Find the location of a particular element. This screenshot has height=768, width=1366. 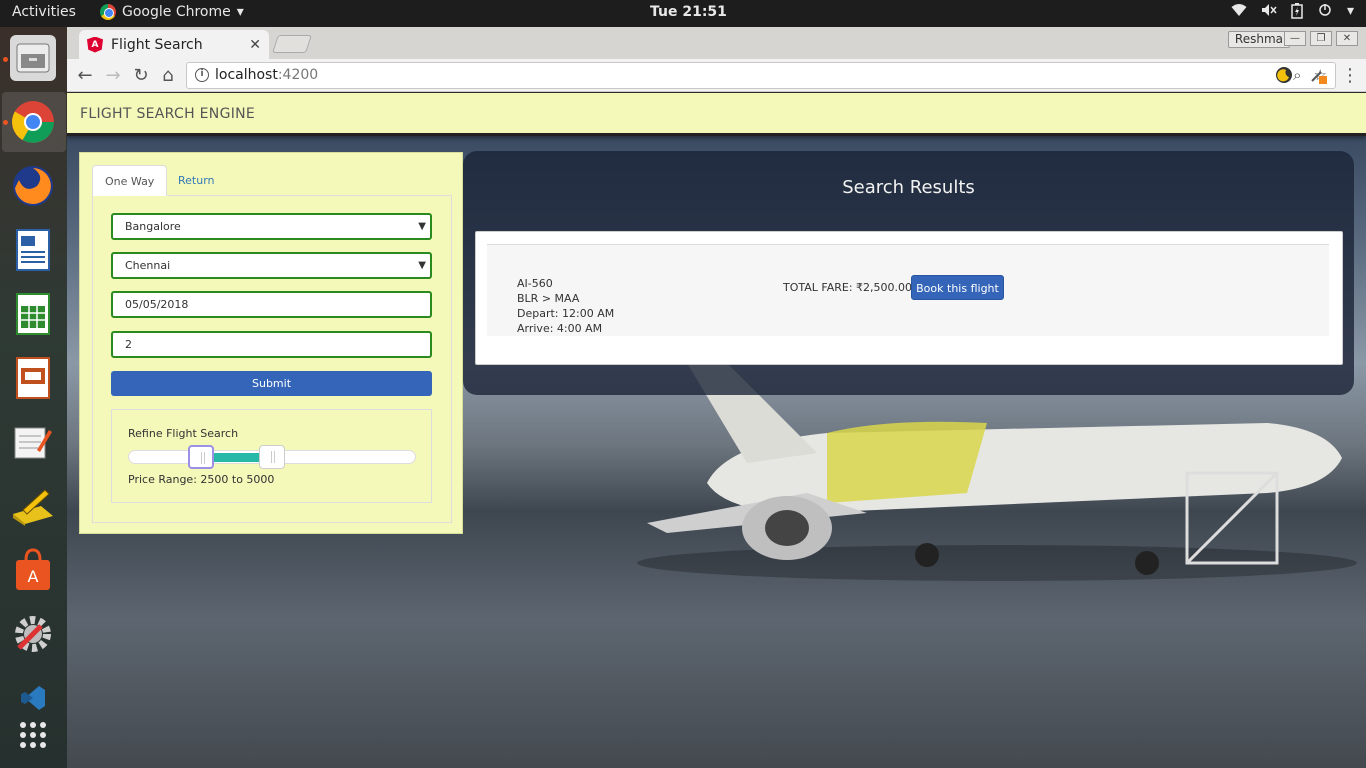

minimize-icon: — is located at coordinates (1295, 38).